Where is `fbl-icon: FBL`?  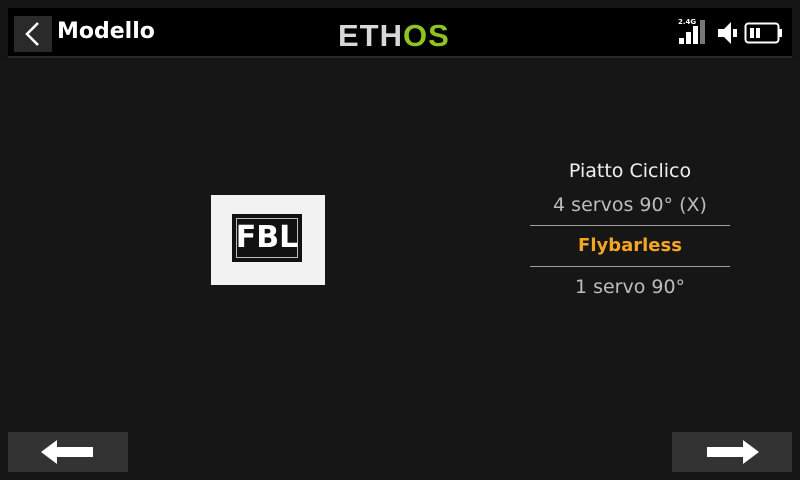 fbl-icon: FBL is located at coordinates (267, 238).